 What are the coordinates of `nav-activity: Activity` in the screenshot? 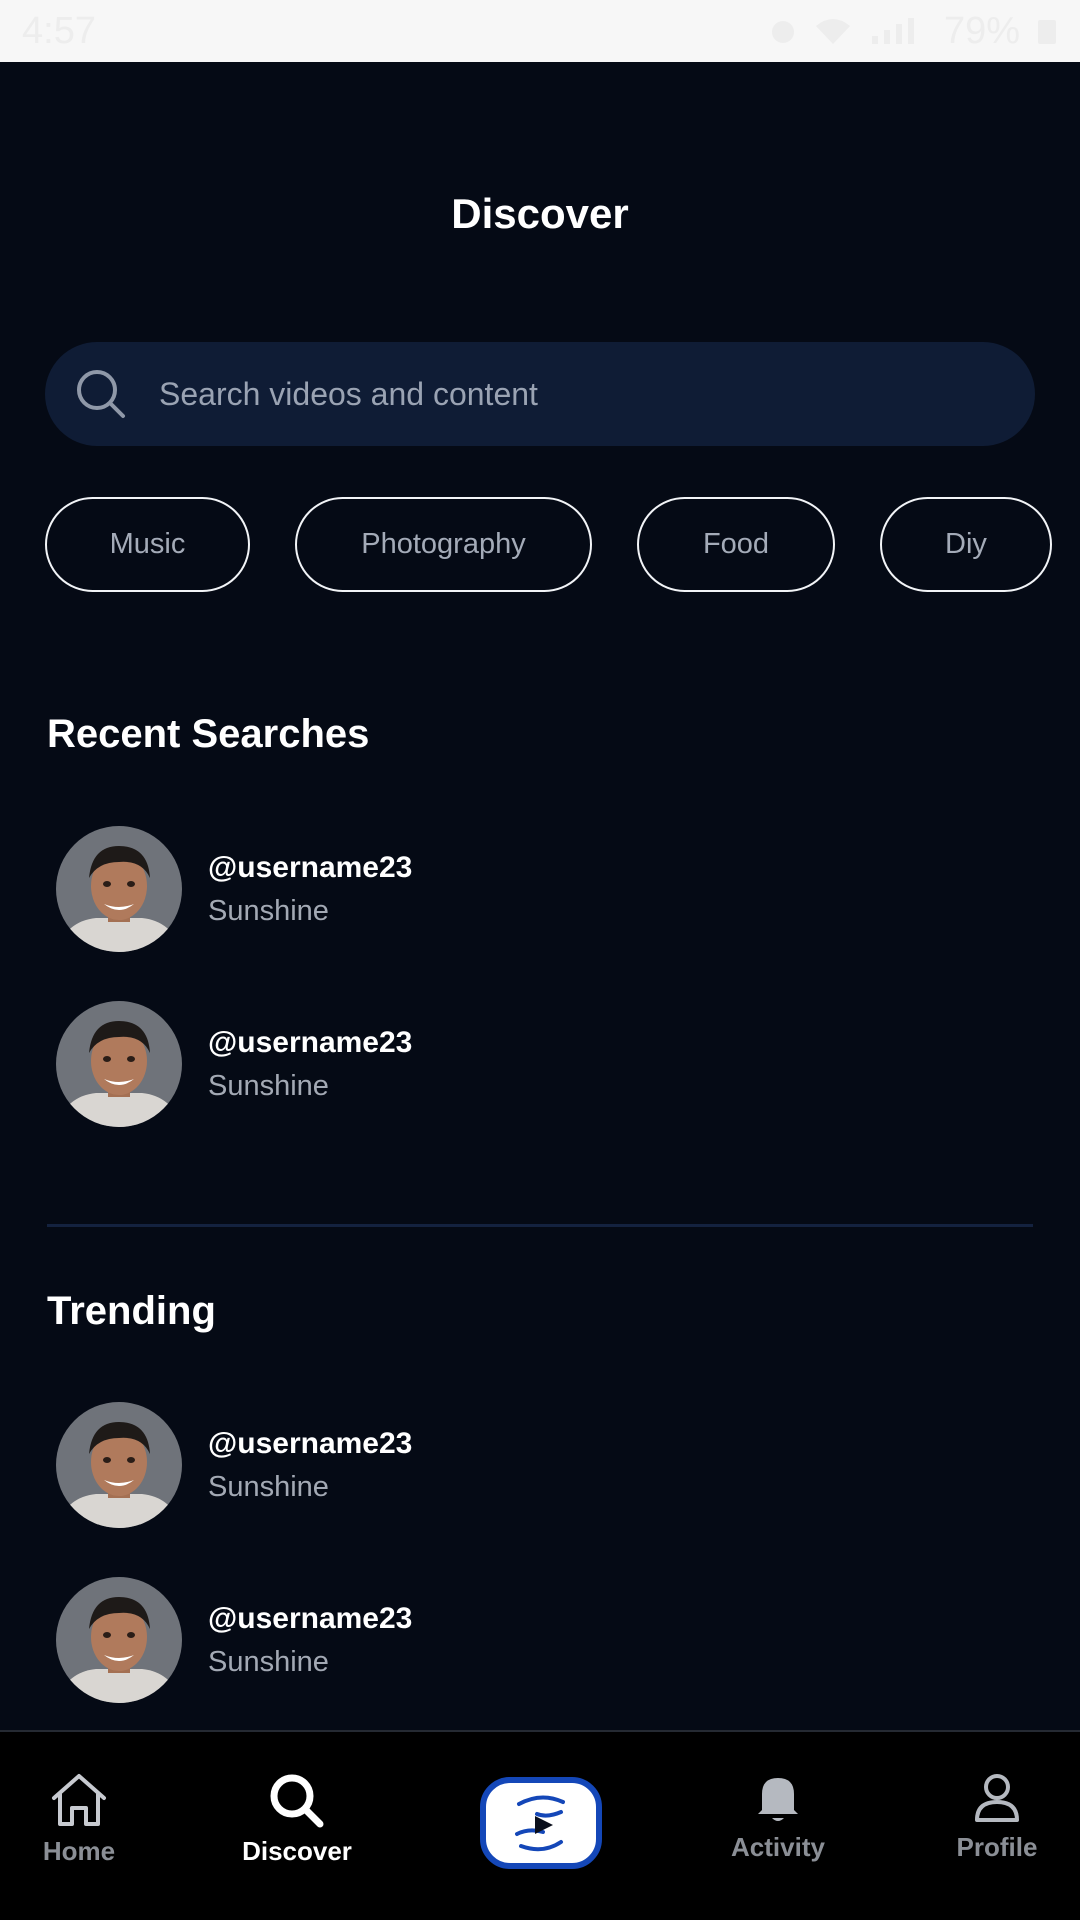 It's located at (778, 1846).